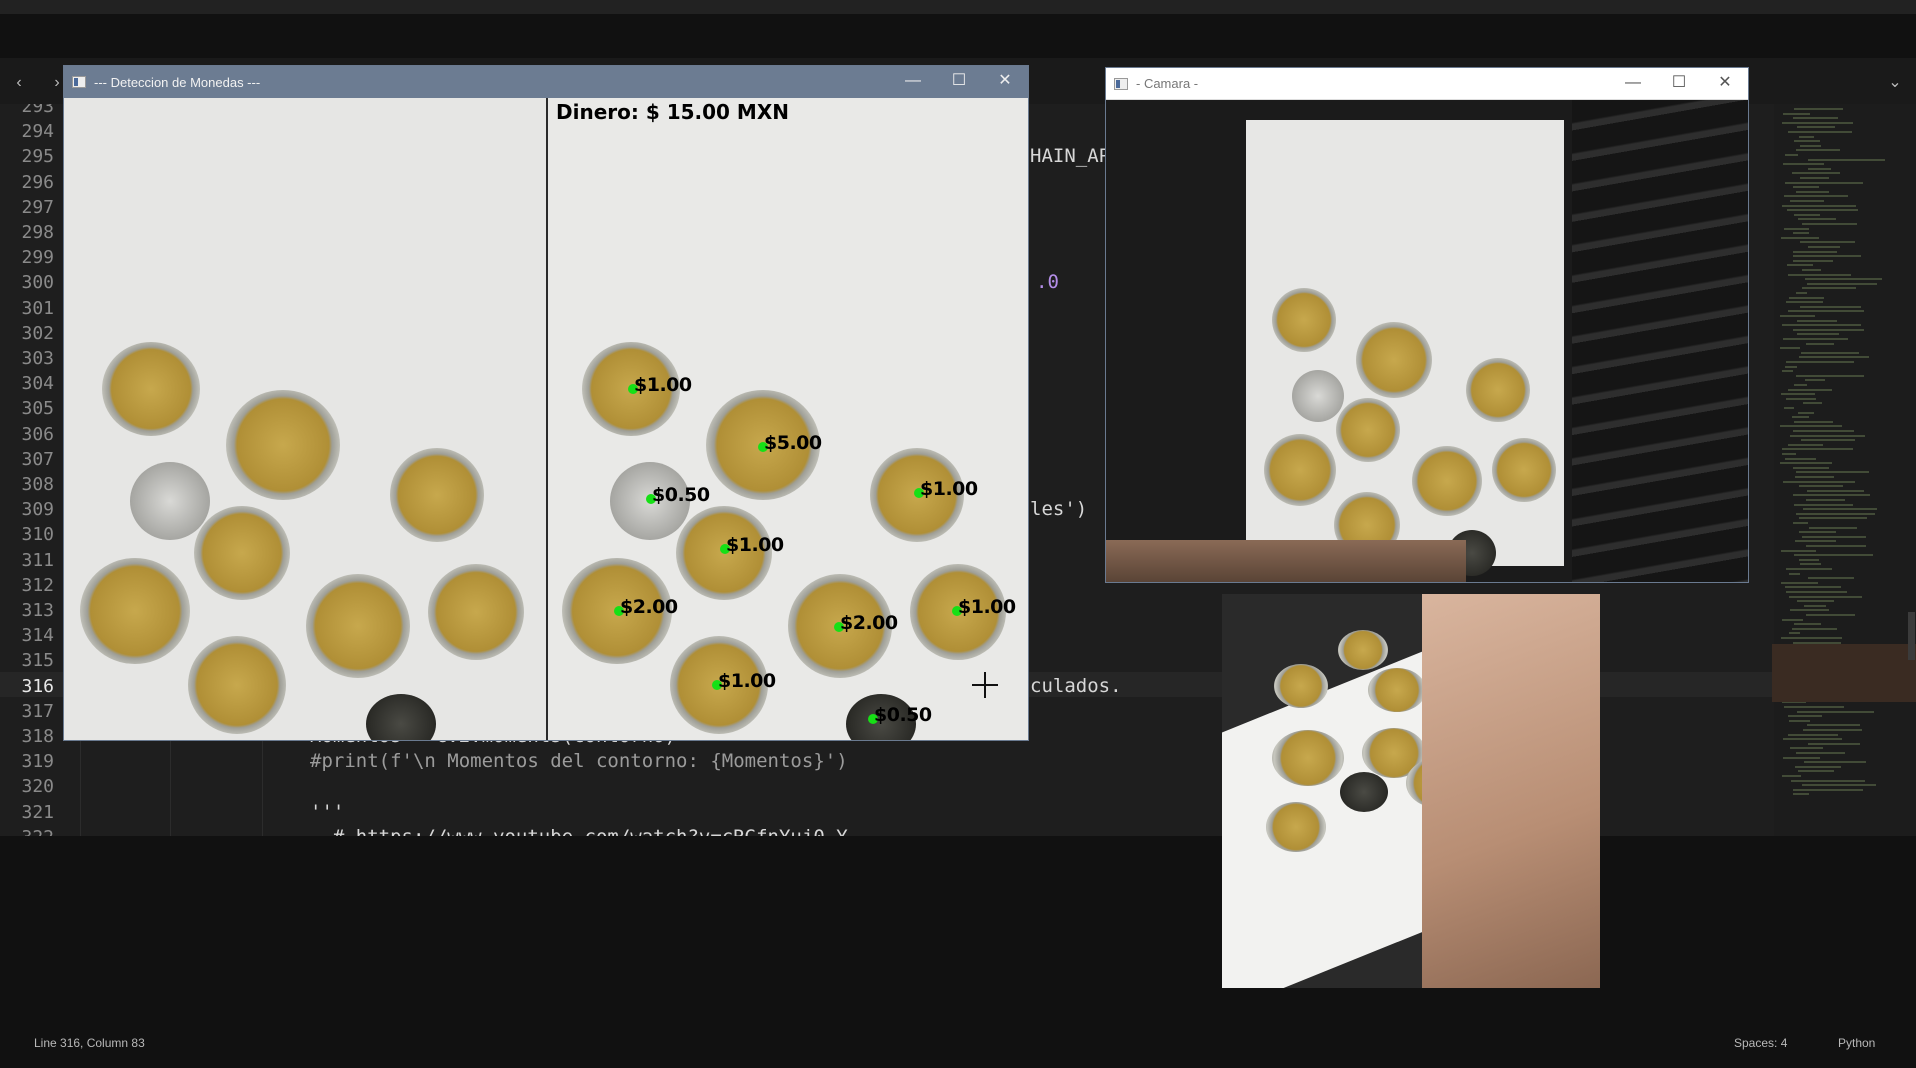  Describe the element at coordinates (37, 510) in the screenshot. I see `line-number: 309` at that location.